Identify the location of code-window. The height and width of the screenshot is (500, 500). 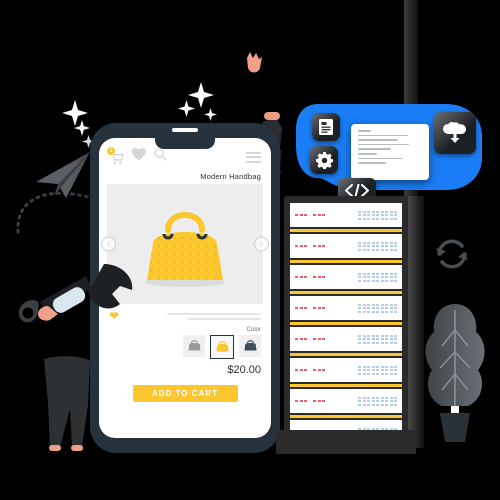
(390, 152).